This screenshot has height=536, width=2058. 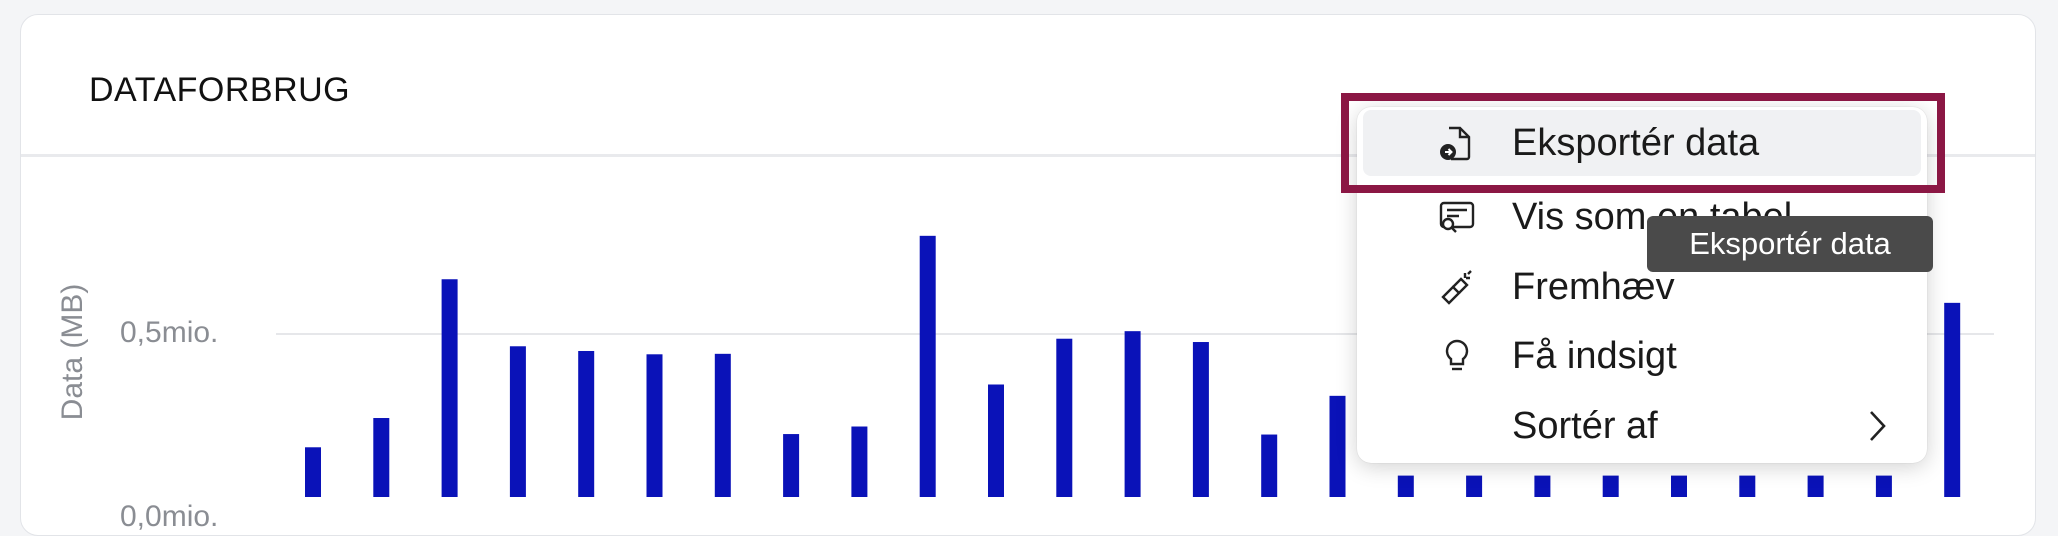 What do you see at coordinates (1457, 217) in the screenshot?
I see `table-view-icon` at bounding box center [1457, 217].